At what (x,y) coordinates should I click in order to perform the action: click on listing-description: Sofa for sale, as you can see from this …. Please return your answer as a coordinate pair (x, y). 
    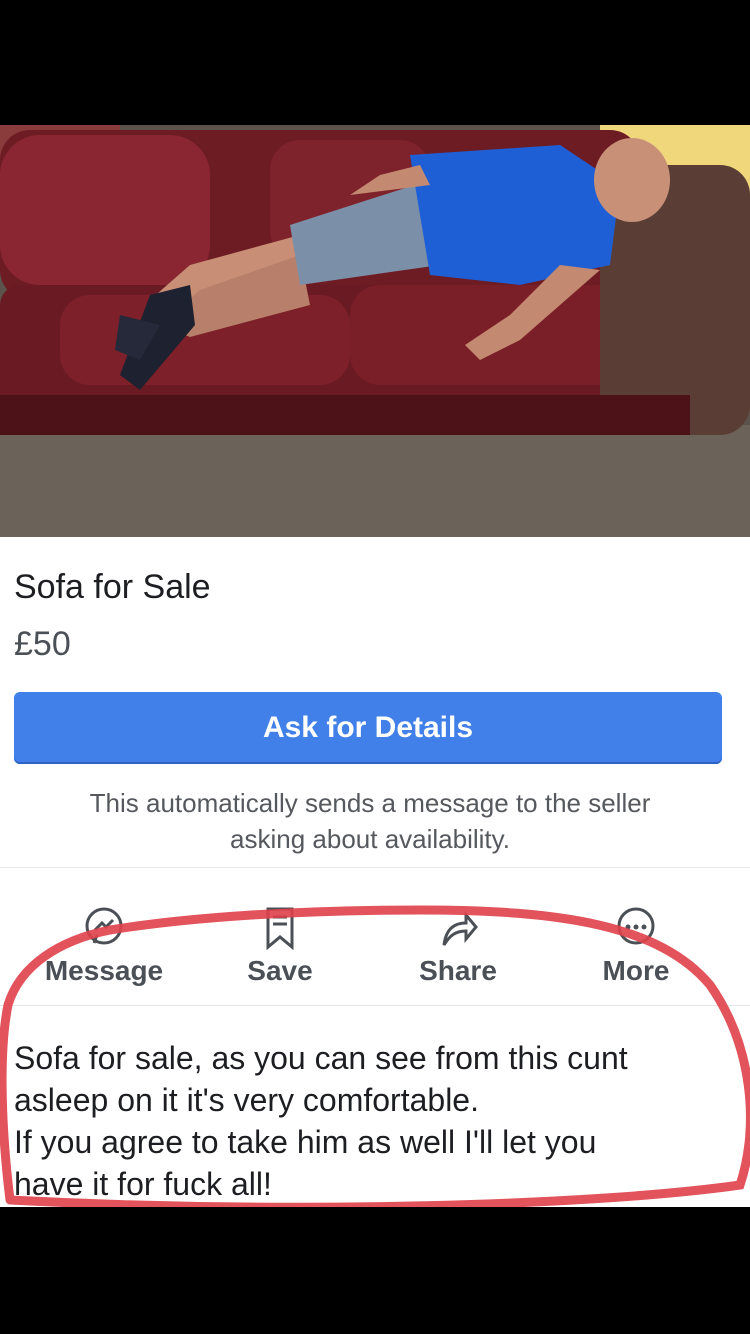
    Looking at the image, I should click on (359, 1121).